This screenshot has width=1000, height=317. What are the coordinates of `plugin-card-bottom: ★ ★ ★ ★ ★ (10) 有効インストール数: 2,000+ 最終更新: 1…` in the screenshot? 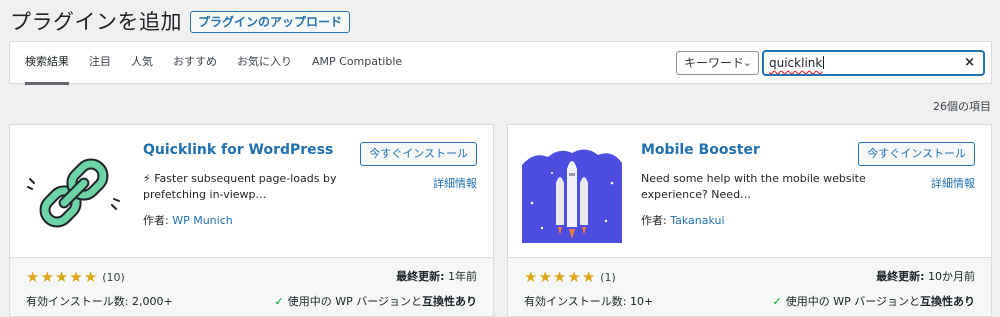 It's located at (251, 286).